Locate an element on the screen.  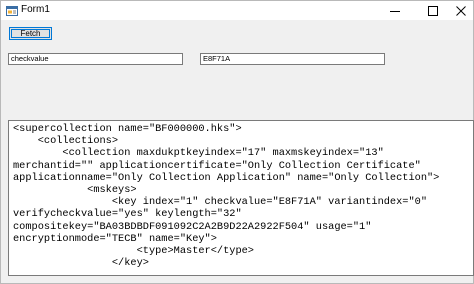
form-icon is located at coordinates (12, 10).